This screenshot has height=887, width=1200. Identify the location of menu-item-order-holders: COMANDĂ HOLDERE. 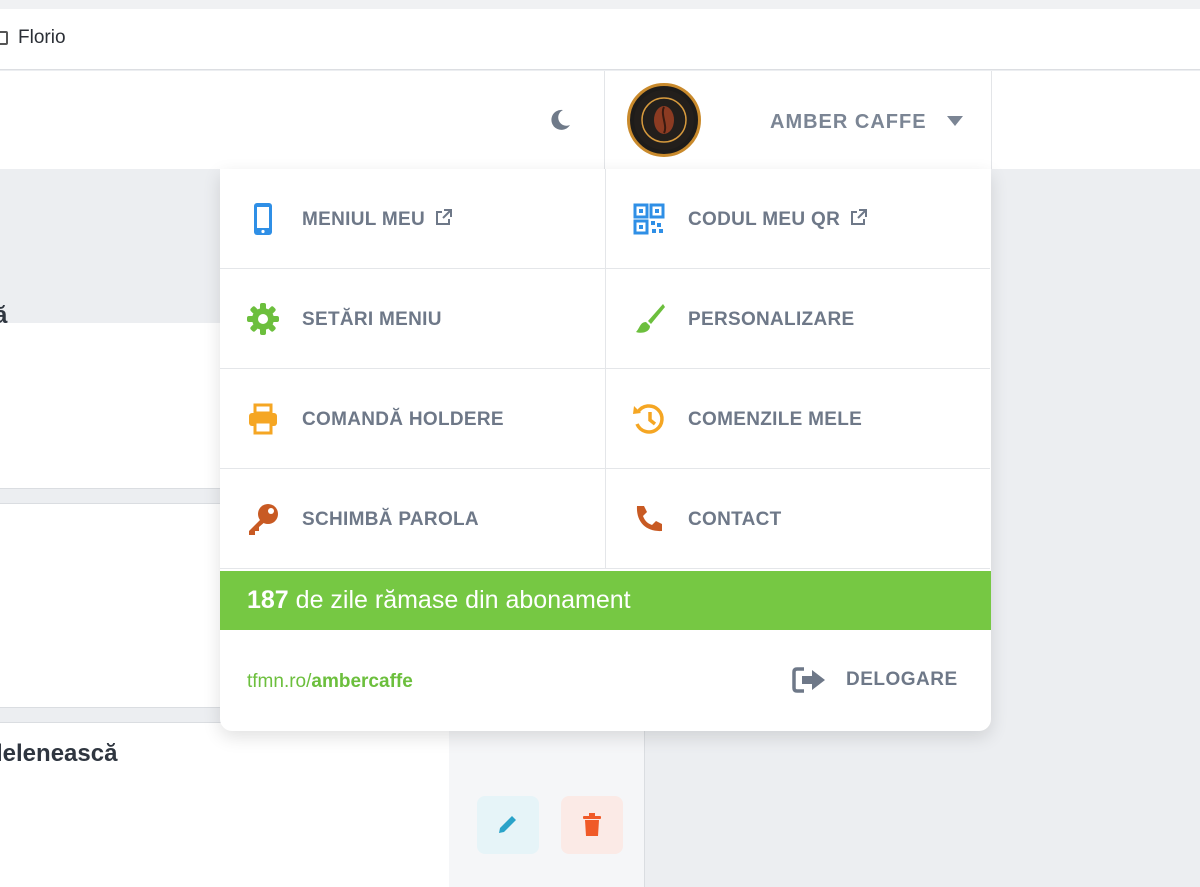
(412, 419).